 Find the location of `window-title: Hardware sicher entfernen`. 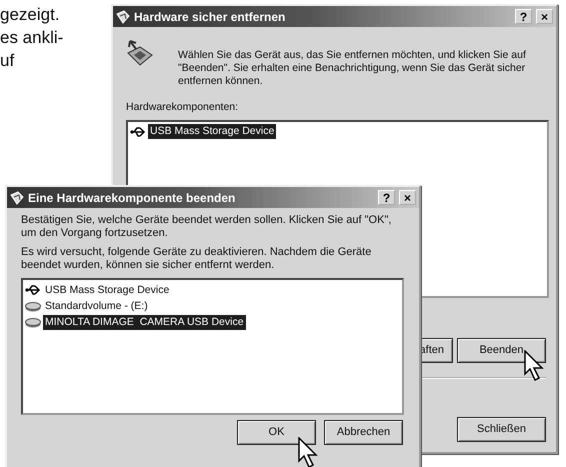

window-title: Hardware sicher entfernen is located at coordinates (210, 17).